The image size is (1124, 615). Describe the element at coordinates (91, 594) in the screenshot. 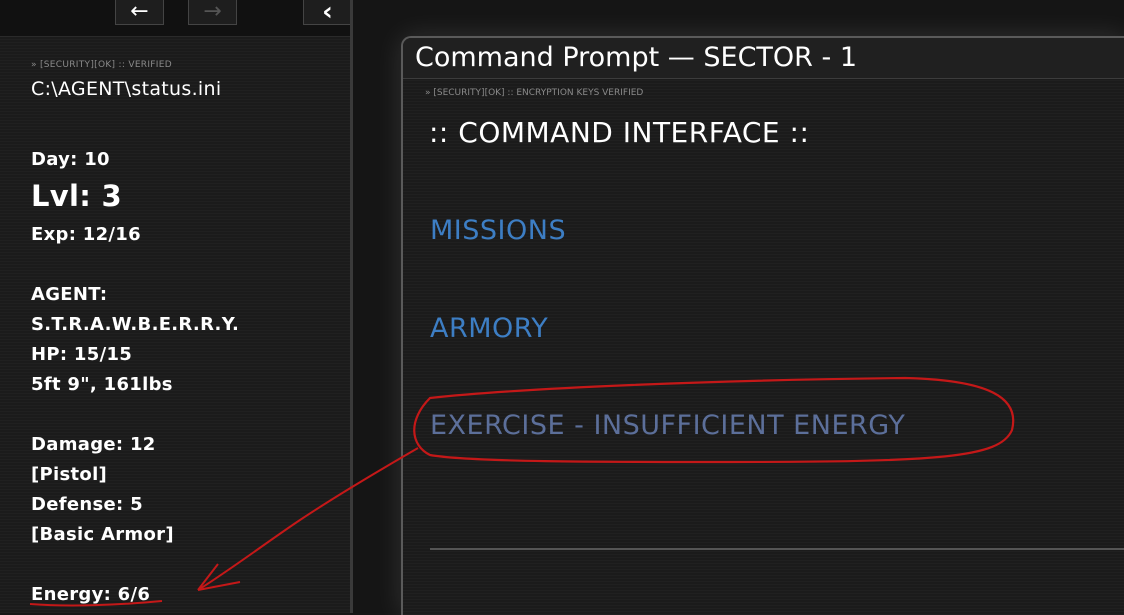

I see `energy-display: Energy: 6/6` at that location.